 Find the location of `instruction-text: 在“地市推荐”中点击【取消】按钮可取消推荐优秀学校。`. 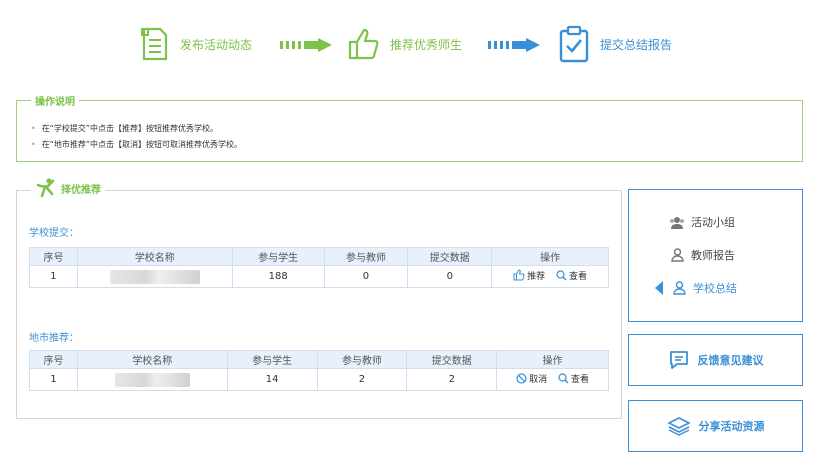

instruction-text: 在“地市推荐”中点击【取消】按钮可取消推荐优秀学校。 is located at coordinates (142, 144).